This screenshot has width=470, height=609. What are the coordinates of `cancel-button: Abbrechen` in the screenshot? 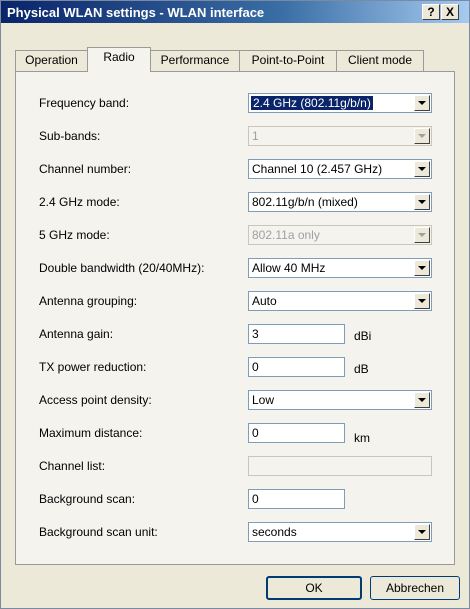 It's located at (415, 588).